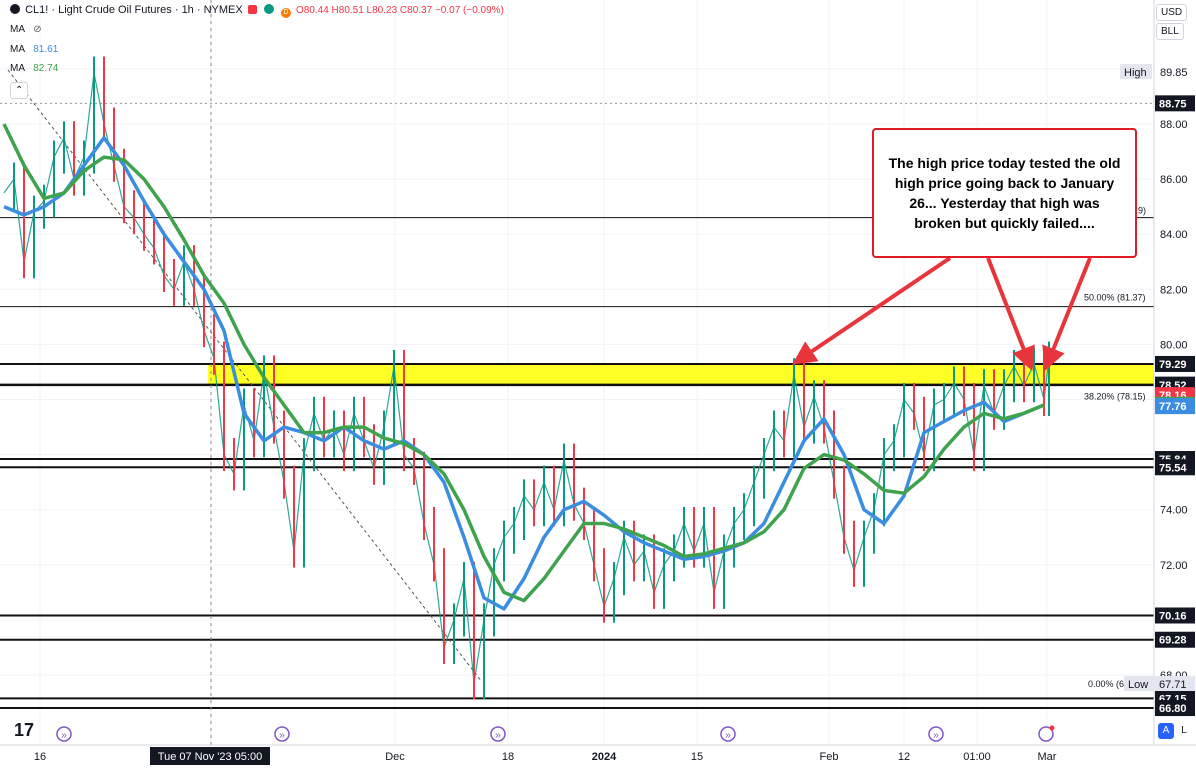 The image size is (1196, 770). I want to click on price-tick-label: 86.00, so click(1174, 180).